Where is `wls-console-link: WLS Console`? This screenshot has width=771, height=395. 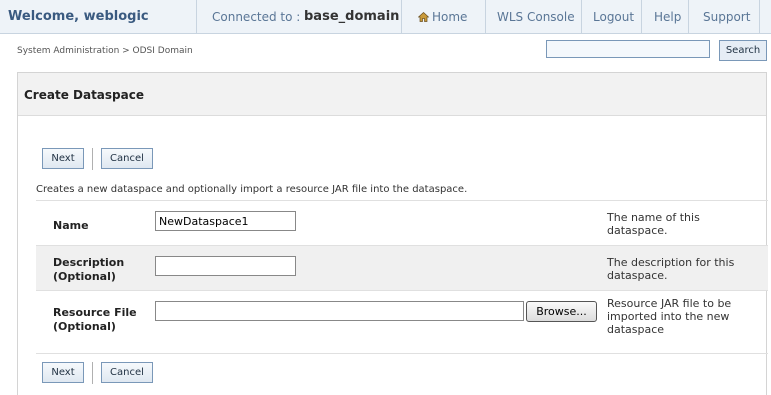 wls-console-link: WLS Console is located at coordinates (536, 17).